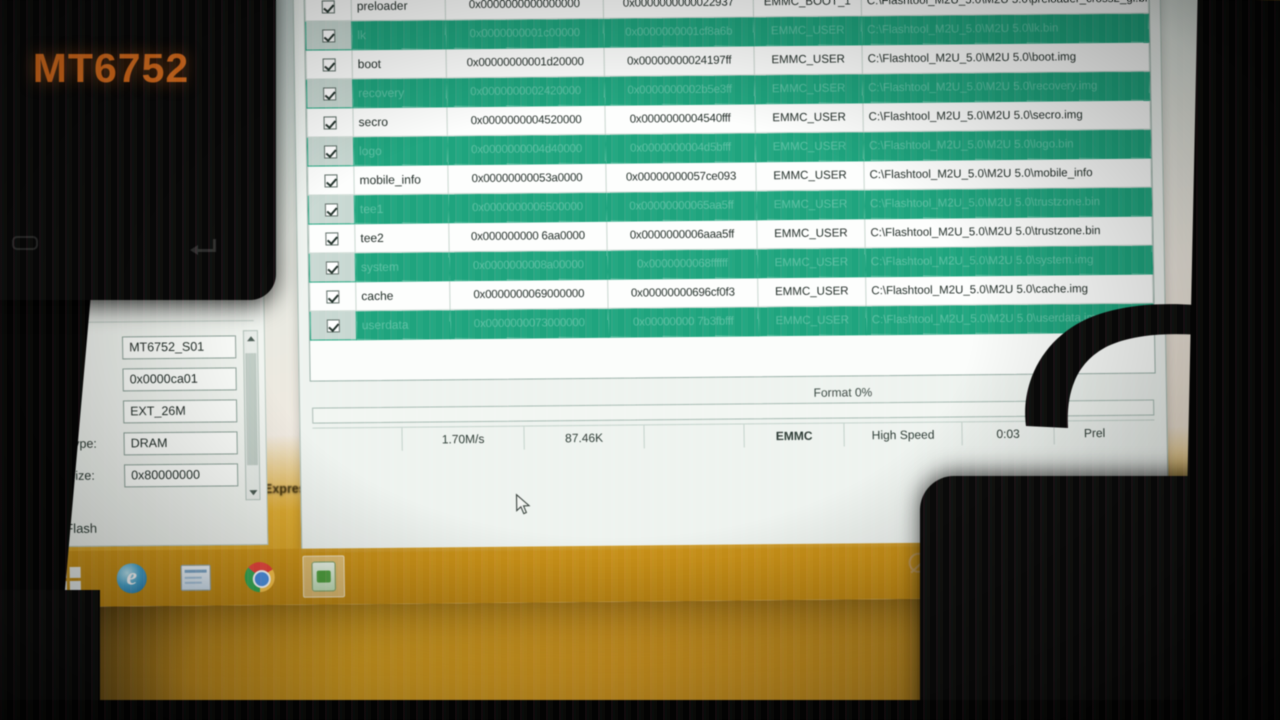 This screenshot has width=1280, height=720. What do you see at coordinates (678, 9) in the screenshot?
I see `cell-end-address: 0x0000000000022937` at bounding box center [678, 9].